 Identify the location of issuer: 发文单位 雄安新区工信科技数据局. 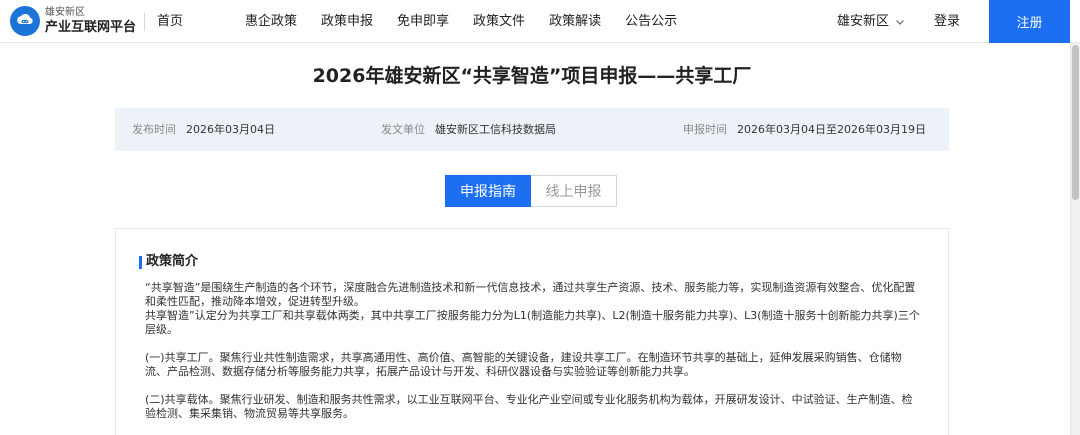
(468, 129).